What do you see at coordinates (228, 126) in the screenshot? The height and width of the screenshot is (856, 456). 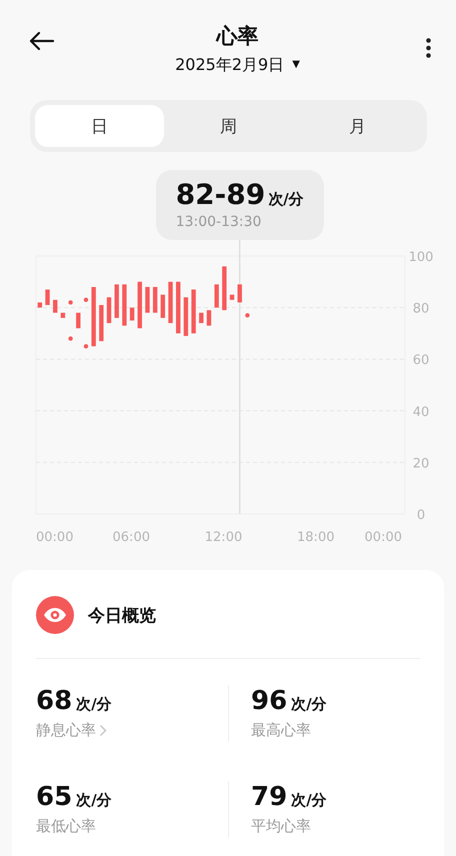 I see `period-tab: 周` at bounding box center [228, 126].